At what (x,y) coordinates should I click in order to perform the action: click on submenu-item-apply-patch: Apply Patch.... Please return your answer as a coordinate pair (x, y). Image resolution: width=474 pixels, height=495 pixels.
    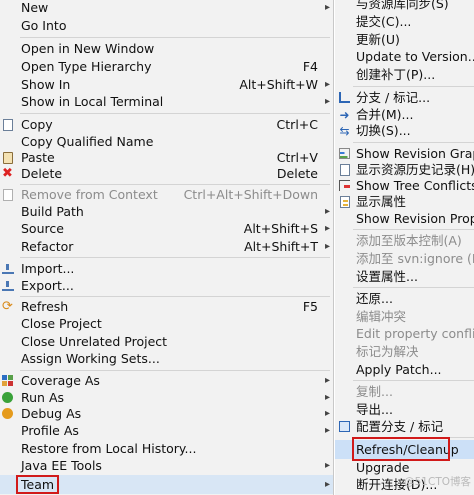
    Looking at the image, I should click on (404, 369).